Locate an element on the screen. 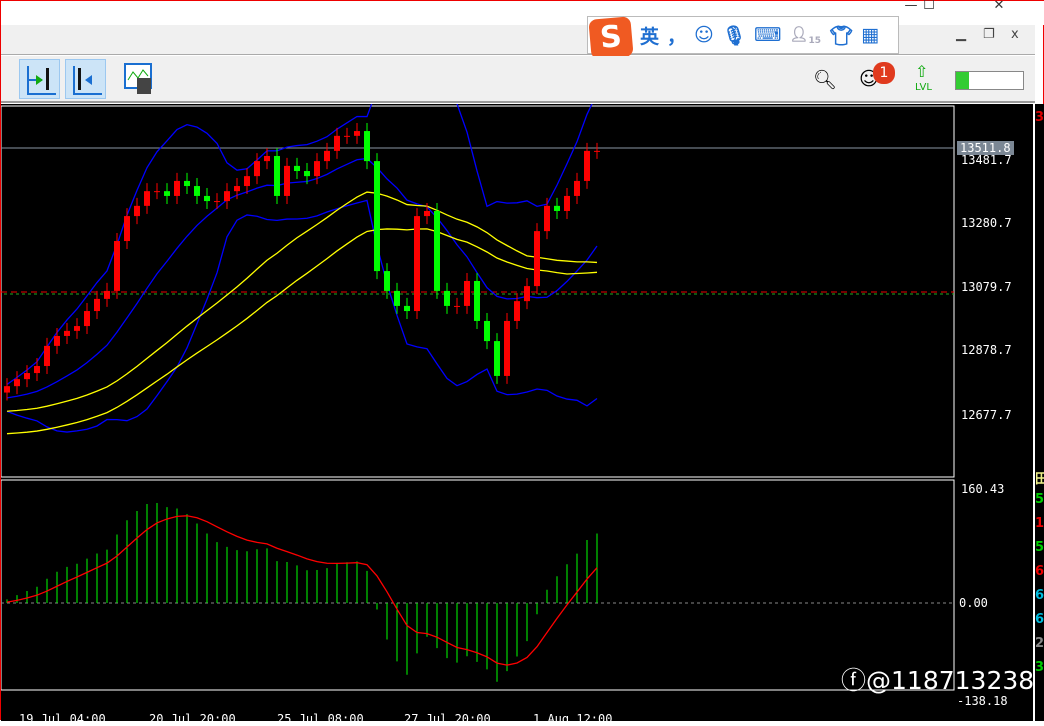  user-badge: 15 is located at coordinates (814, 40).